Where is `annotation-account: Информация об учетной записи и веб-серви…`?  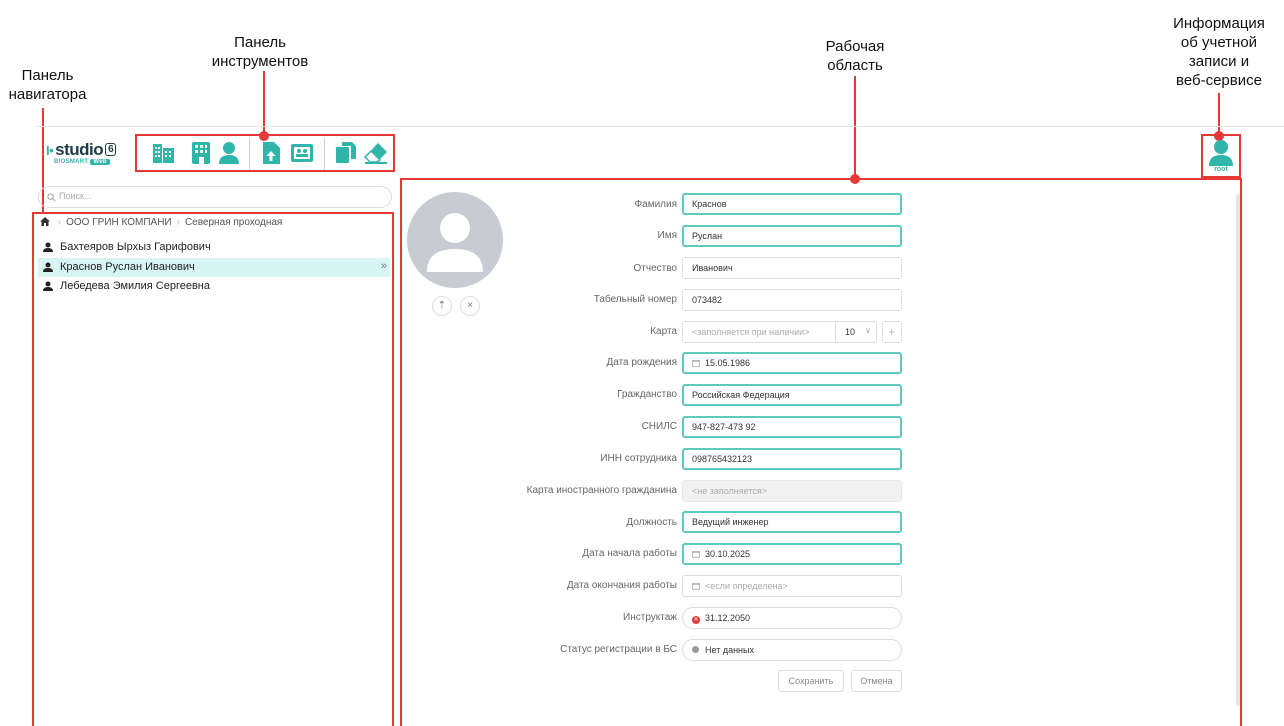 annotation-account: Информация об учетной записи и веб-серви… is located at coordinates (1219, 52).